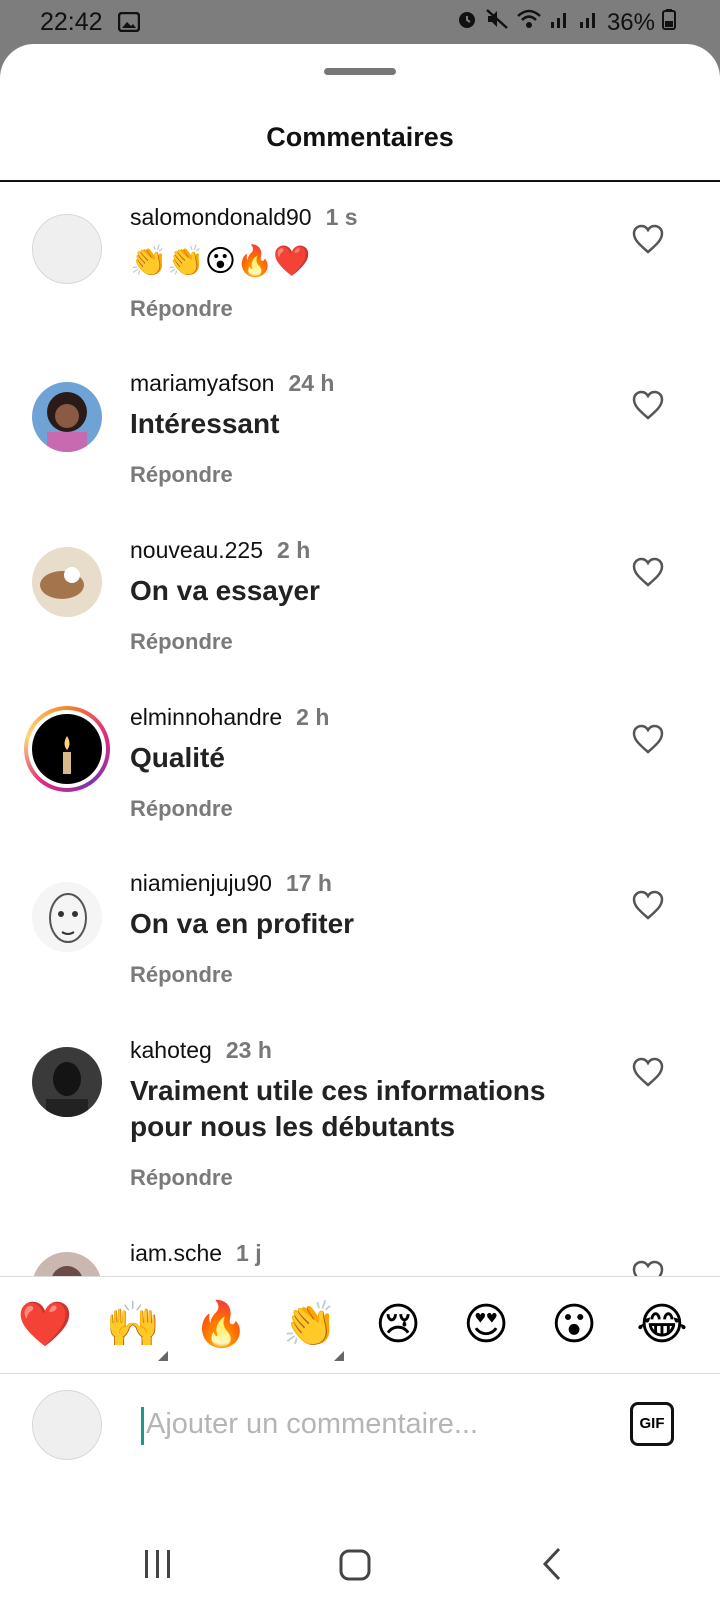 The height and width of the screenshot is (1600, 720). Describe the element at coordinates (467, 22) in the screenshot. I see `alarm-icon` at that location.